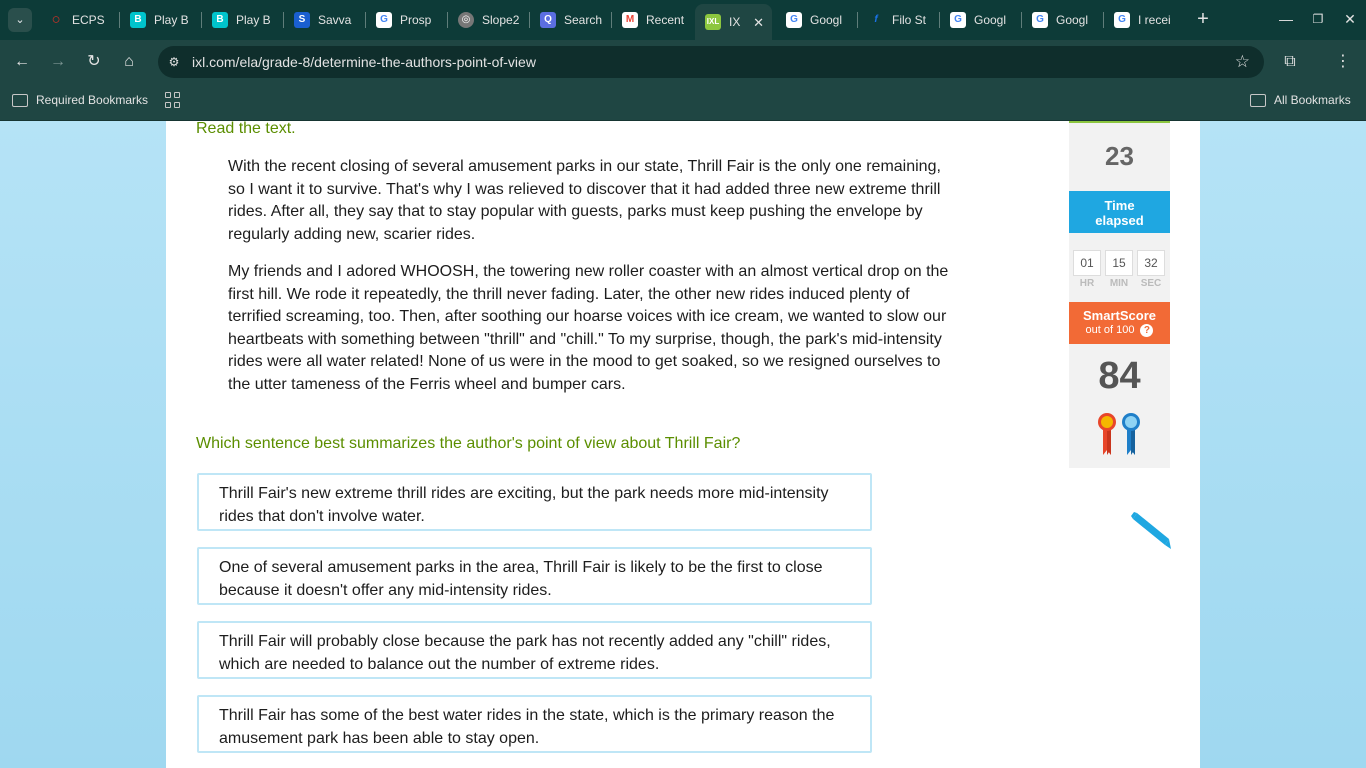 The height and width of the screenshot is (768, 1366). I want to click on smartscore-value: 84, so click(1119, 376).